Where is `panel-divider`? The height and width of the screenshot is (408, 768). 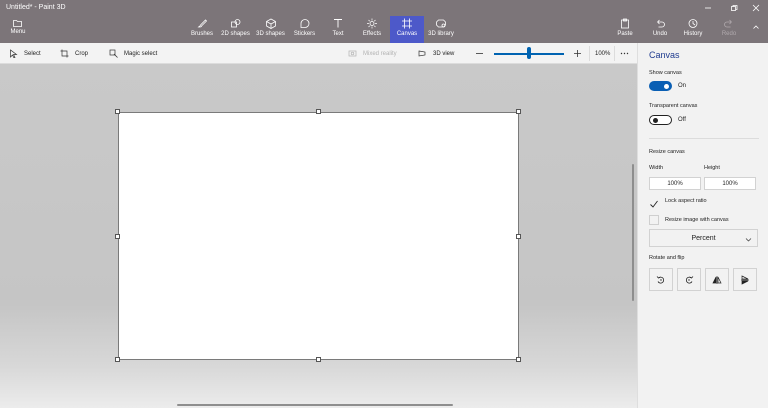 panel-divider is located at coordinates (704, 138).